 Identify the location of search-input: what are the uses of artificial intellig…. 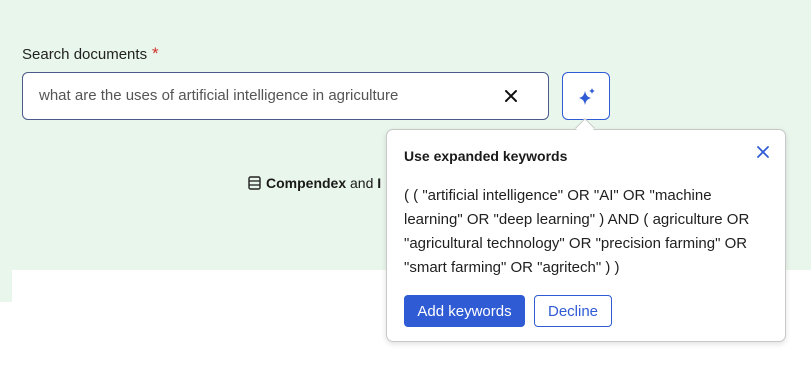
(285, 96).